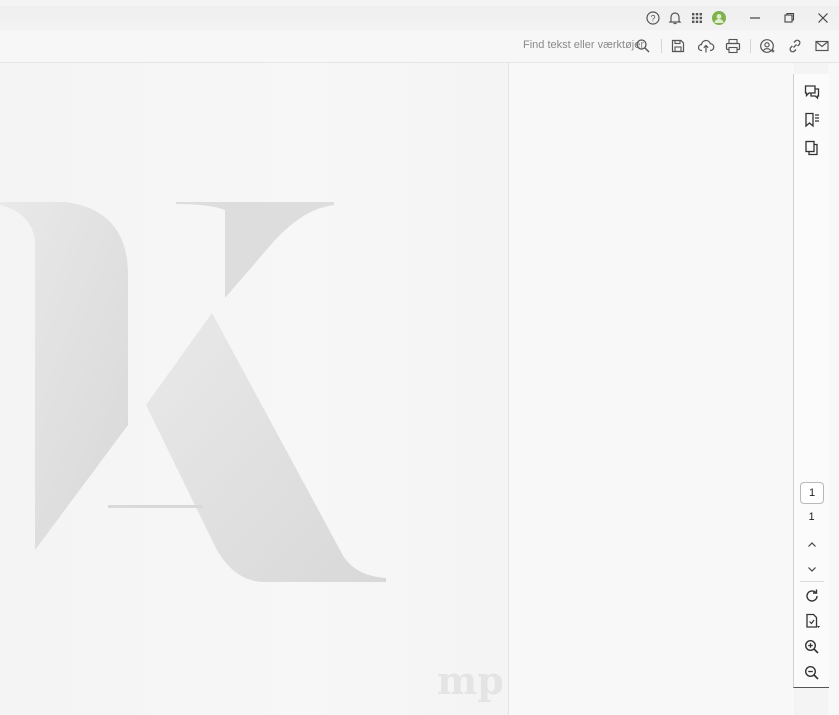 This screenshot has width=839, height=715. What do you see at coordinates (675, 18) in the screenshot?
I see `bell-icon` at bounding box center [675, 18].